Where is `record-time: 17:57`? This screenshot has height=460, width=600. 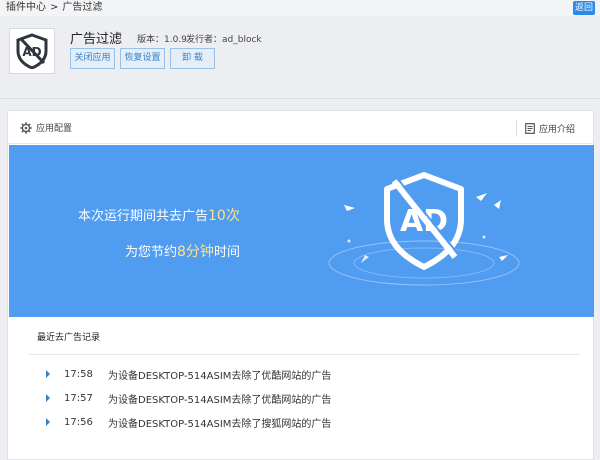 record-time: 17:57 is located at coordinates (78, 398).